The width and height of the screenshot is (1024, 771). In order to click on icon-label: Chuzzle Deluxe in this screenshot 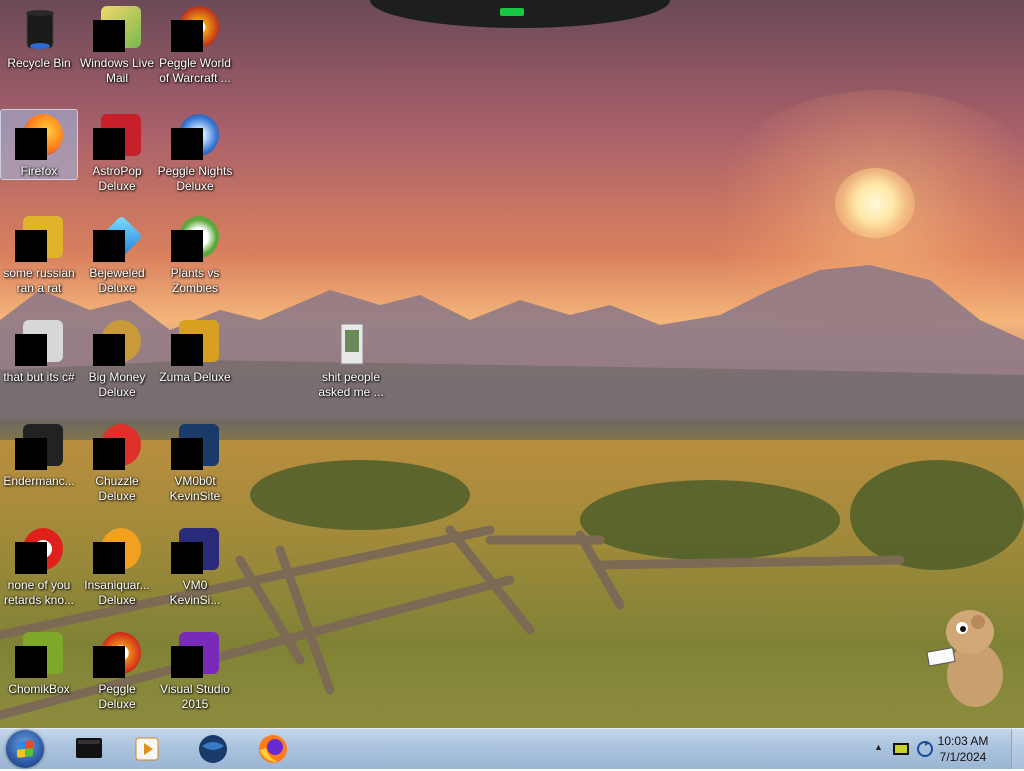, I will do `click(117, 488)`.